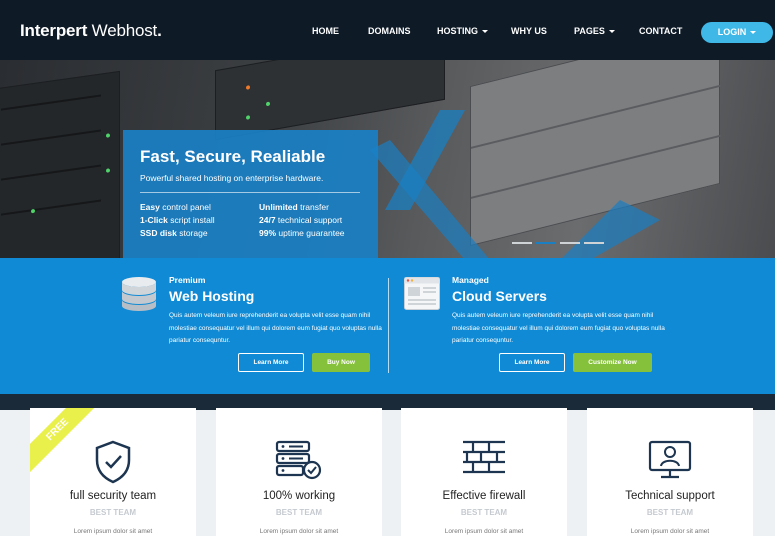 The width and height of the screenshot is (775, 536). I want to click on feature-title: Effective firewall, so click(484, 496).